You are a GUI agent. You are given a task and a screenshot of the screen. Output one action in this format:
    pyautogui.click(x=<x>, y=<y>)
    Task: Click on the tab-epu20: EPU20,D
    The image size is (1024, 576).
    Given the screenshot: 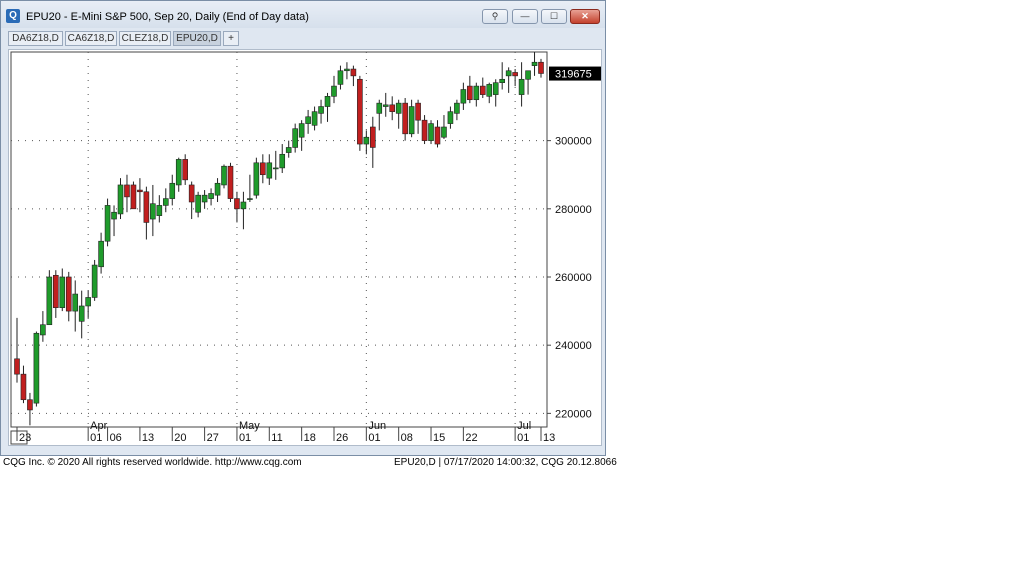 What is the action you would take?
    pyautogui.click(x=197, y=38)
    